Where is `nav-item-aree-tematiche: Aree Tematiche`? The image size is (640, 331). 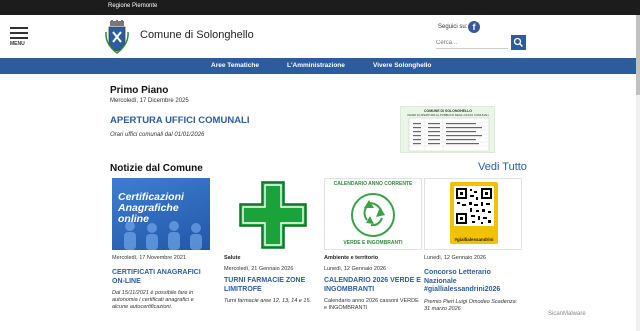 nav-item-aree-tematiche: Aree Tematiche is located at coordinates (235, 65).